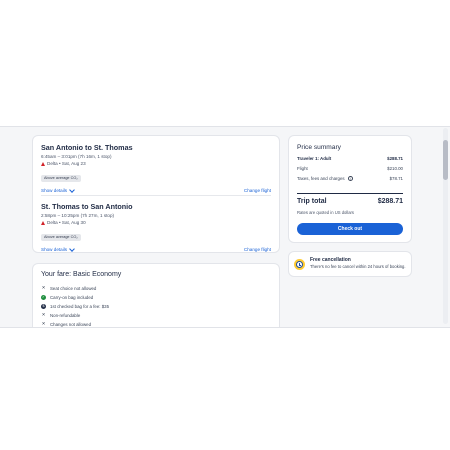 This screenshot has width=450, height=450. Describe the element at coordinates (390, 201) in the screenshot. I see `trip-total-value: $288.71` at that location.